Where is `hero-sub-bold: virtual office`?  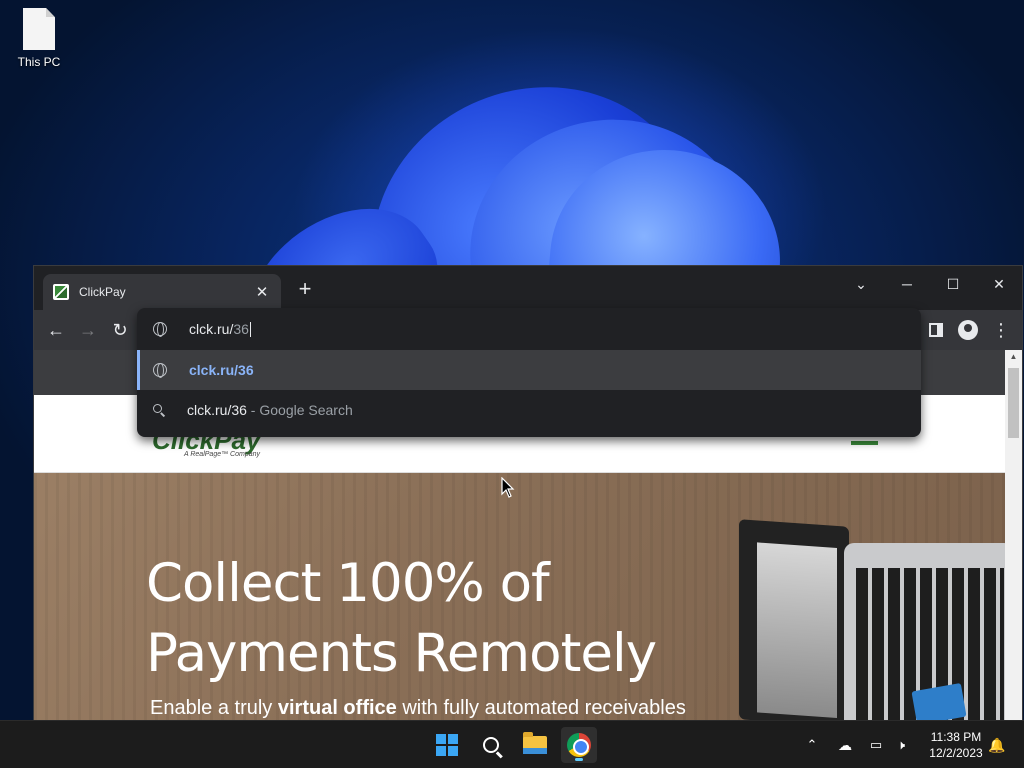 hero-sub-bold: virtual office is located at coordinates (337, 708).